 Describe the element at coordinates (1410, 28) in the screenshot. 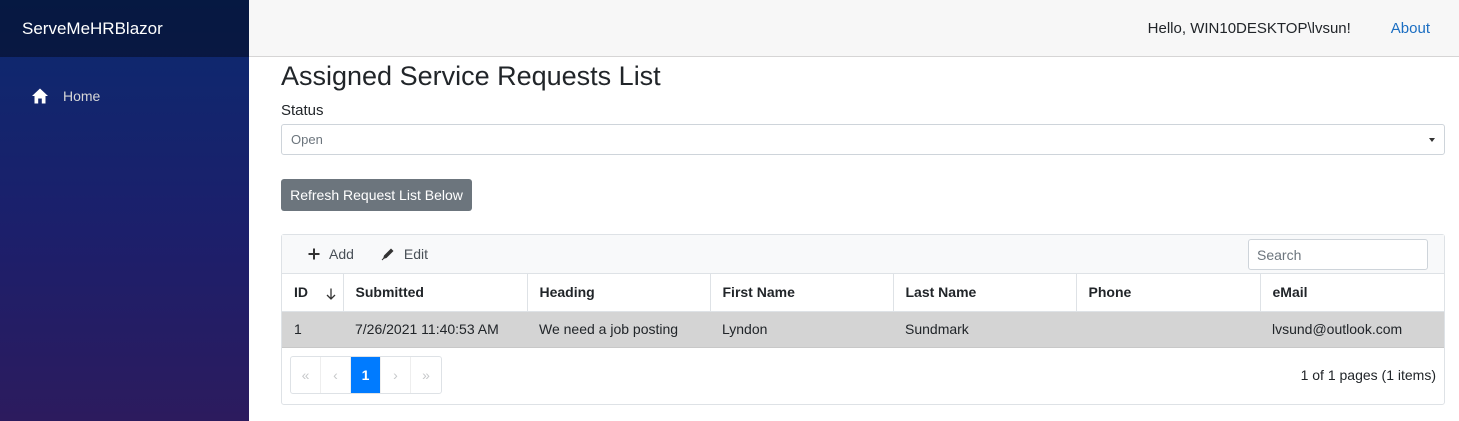

I see `about-link: About` at that location.